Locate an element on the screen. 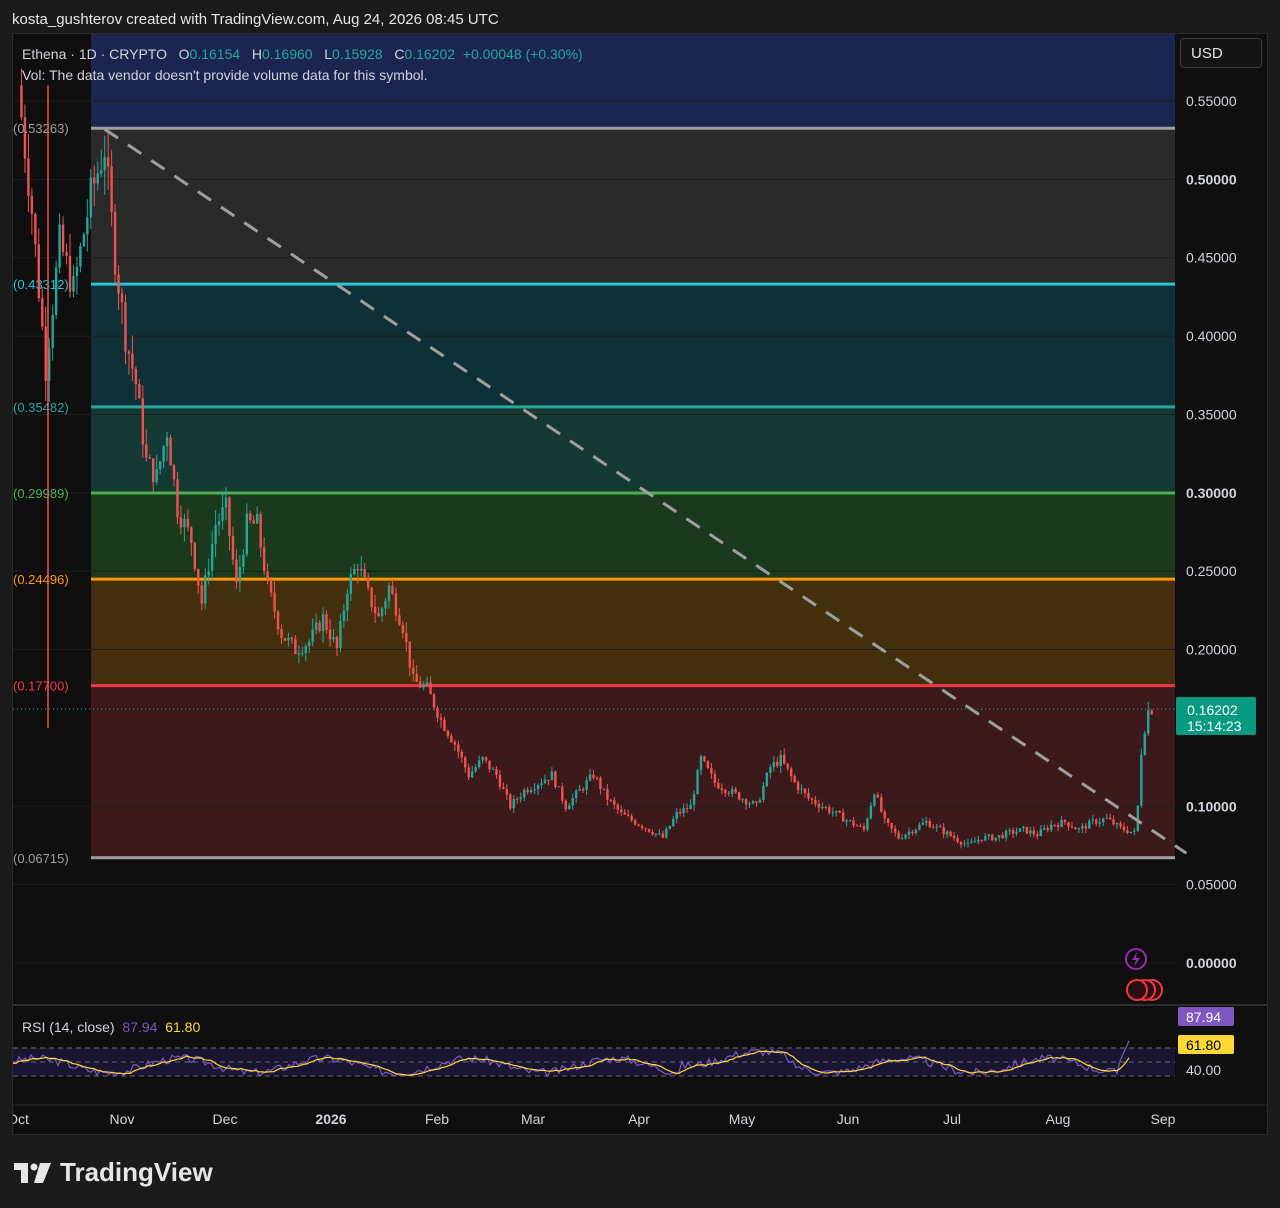 The height and width of the screenshot is (1208, 1280). tradingview-brand: TradingView is located at coordinates (136, 1172).